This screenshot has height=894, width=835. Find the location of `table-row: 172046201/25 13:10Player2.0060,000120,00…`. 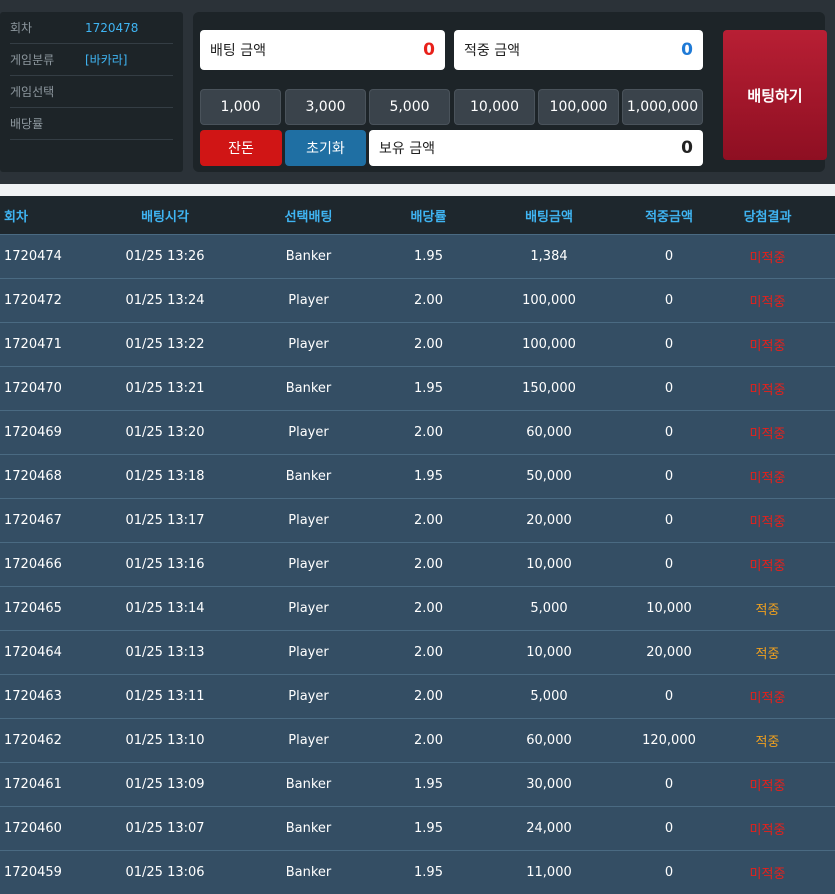

table-row: 172046201/25 13:10Player2.0060,000120,00… is located at coordinates (417, 741).